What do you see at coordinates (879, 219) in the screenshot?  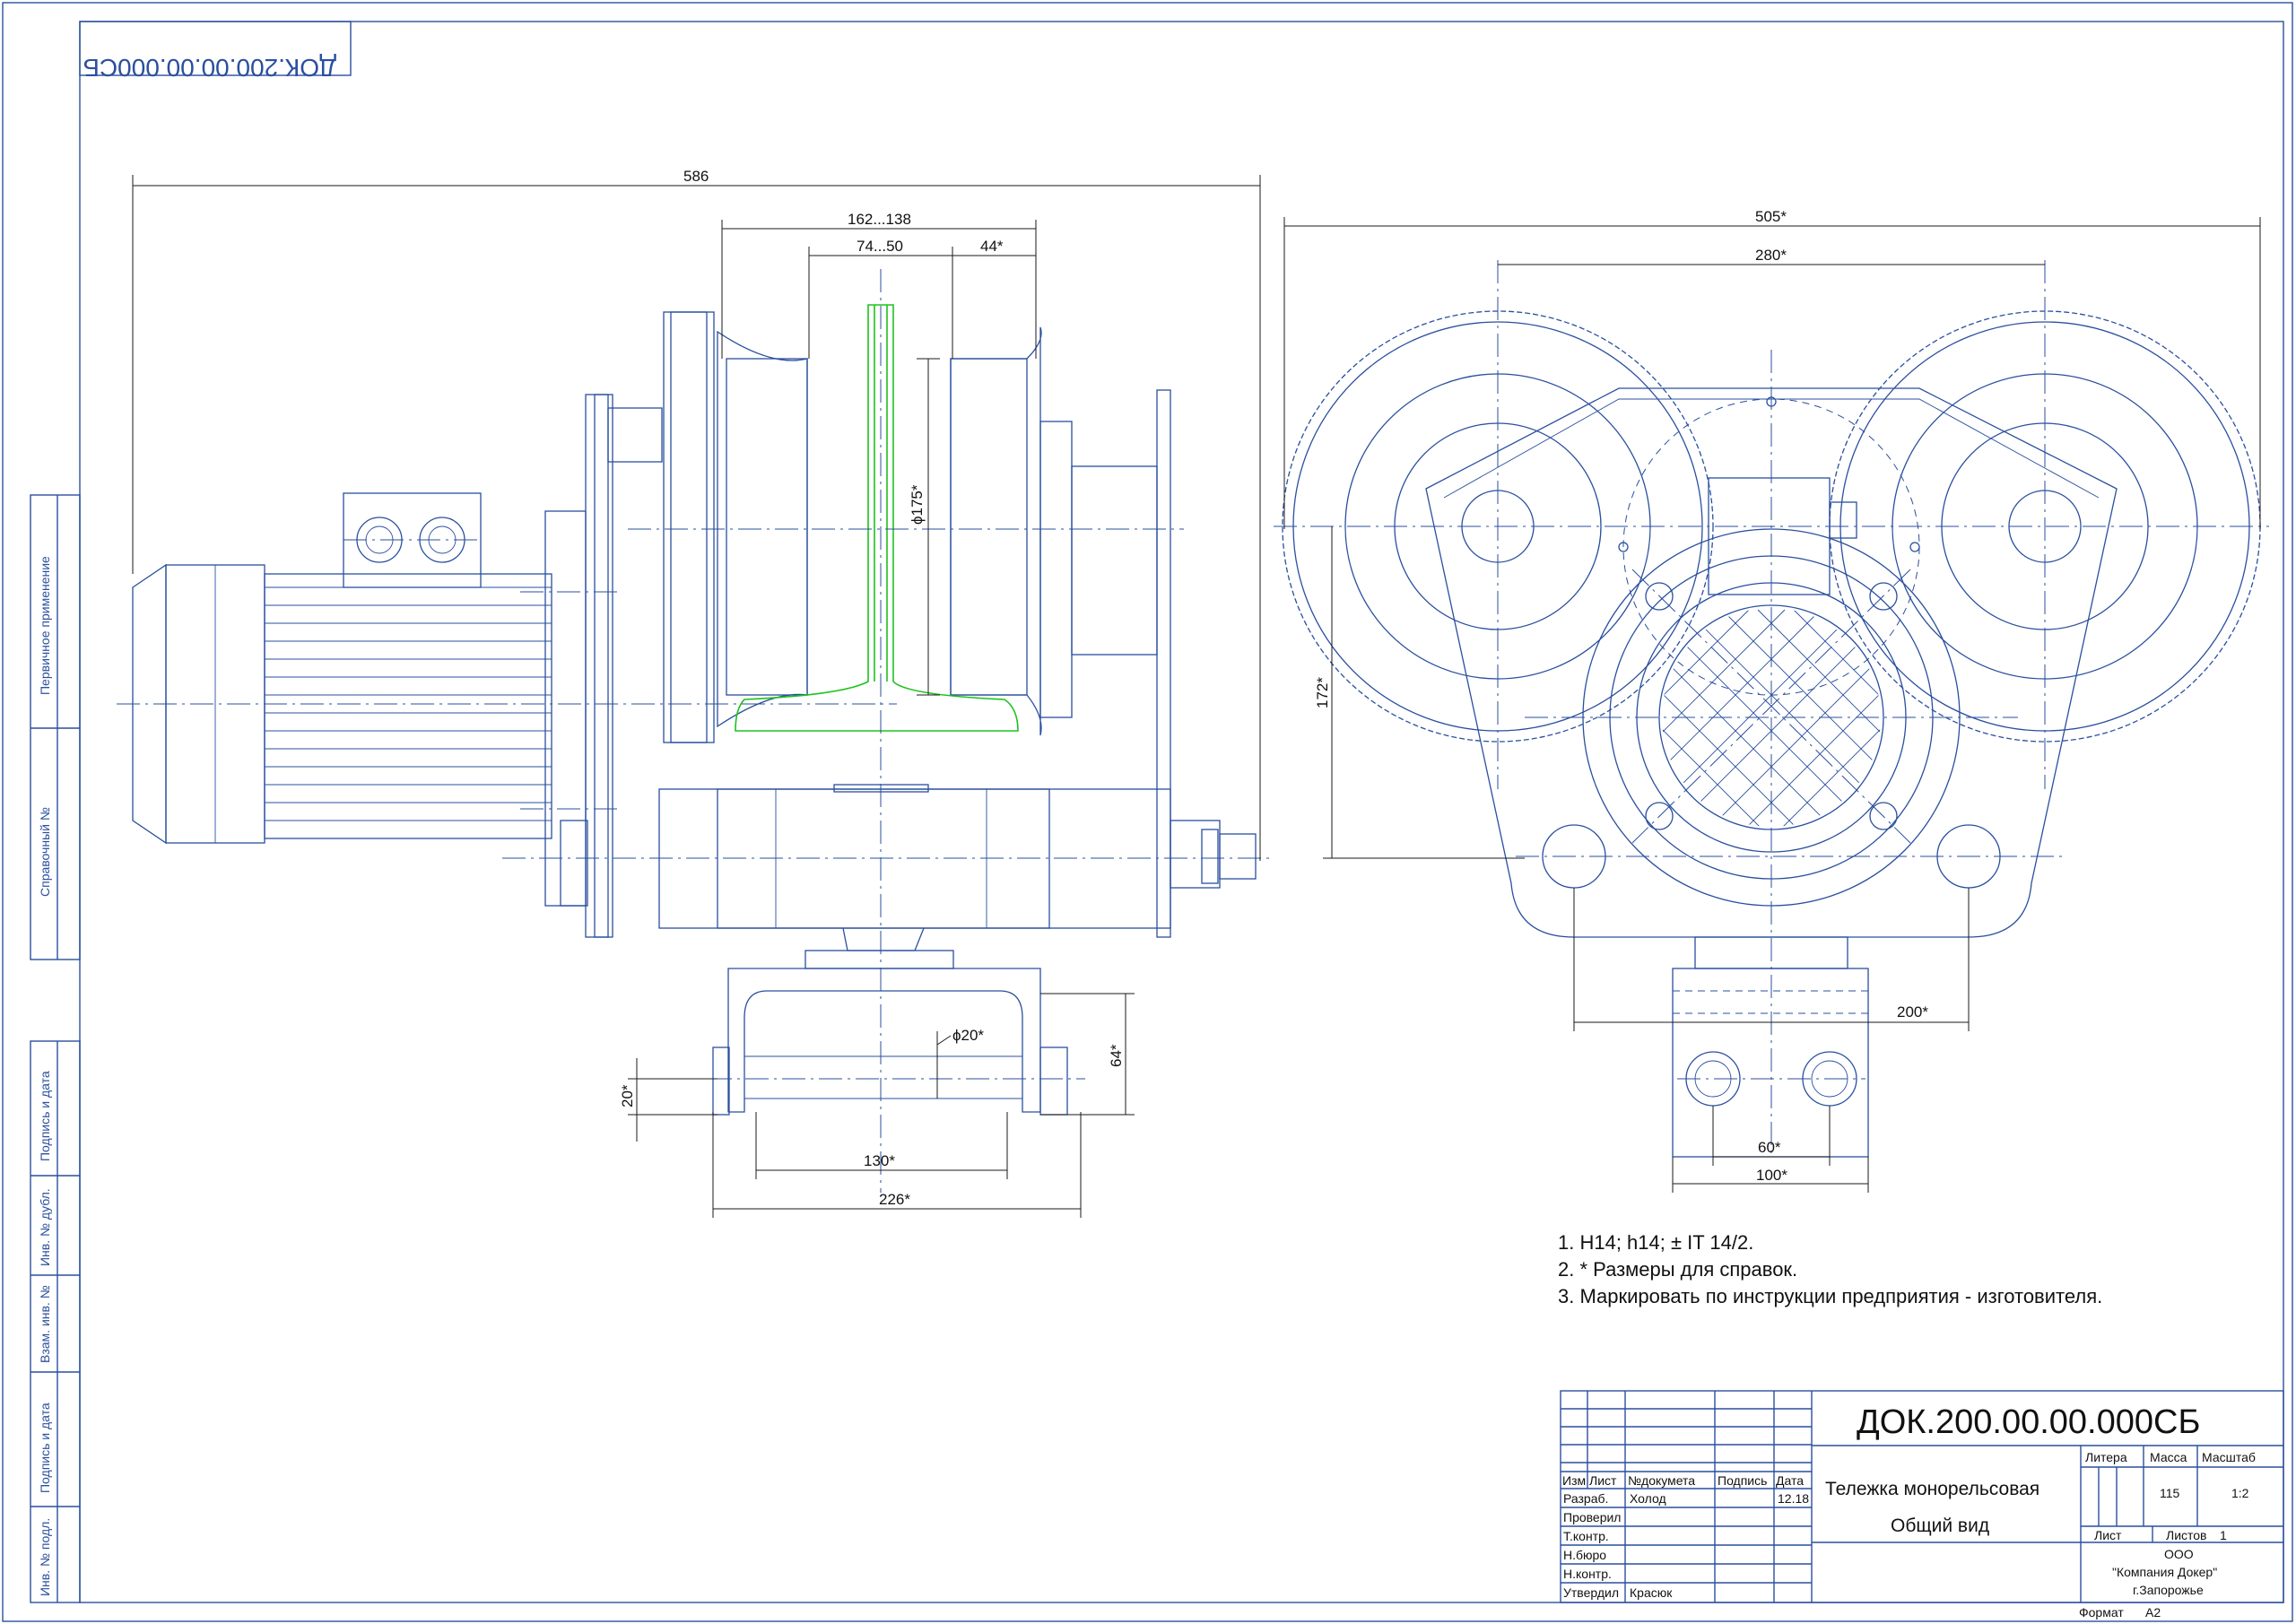 I see `dim-wheel-track: 162...138` at bounding box center [879, 219].